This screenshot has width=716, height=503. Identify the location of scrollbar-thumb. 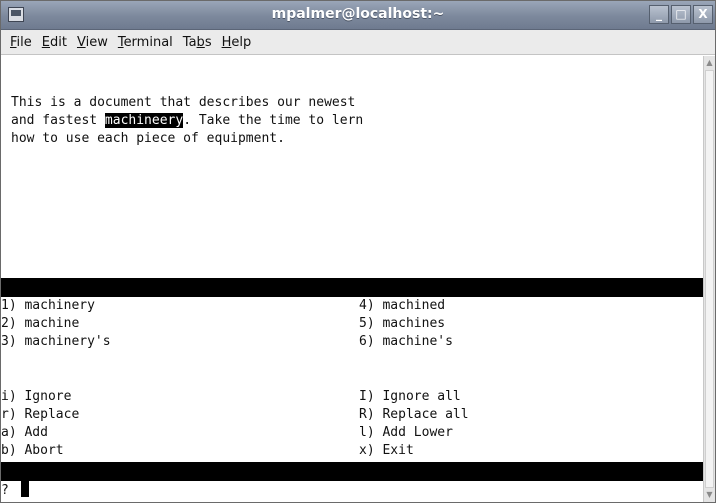
(709, 279).